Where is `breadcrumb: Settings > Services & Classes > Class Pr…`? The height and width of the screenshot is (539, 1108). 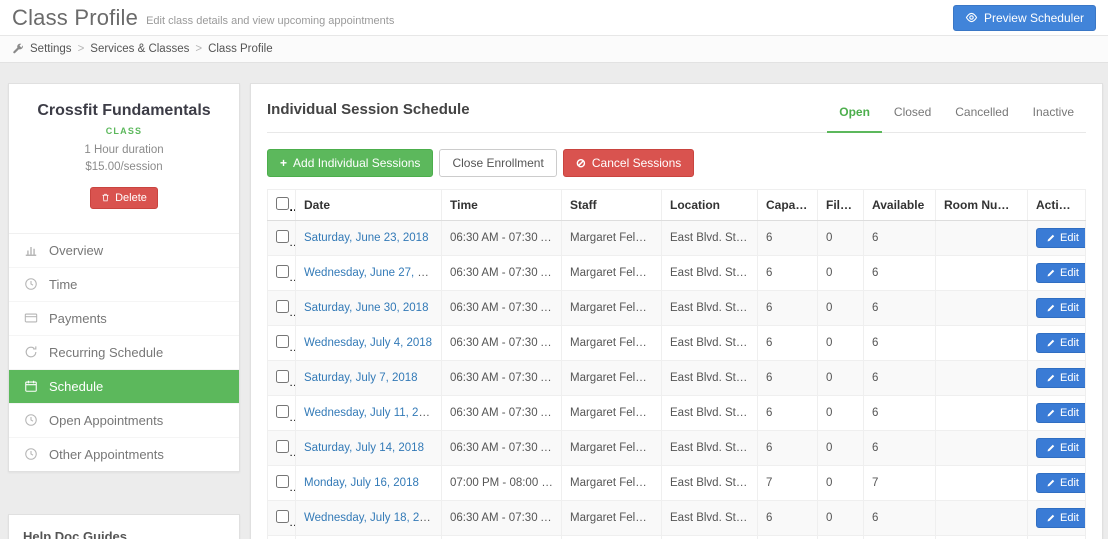
breadcrumb: Settings > Services & Classes > Class Pr… is located at coordinates (554, 49).